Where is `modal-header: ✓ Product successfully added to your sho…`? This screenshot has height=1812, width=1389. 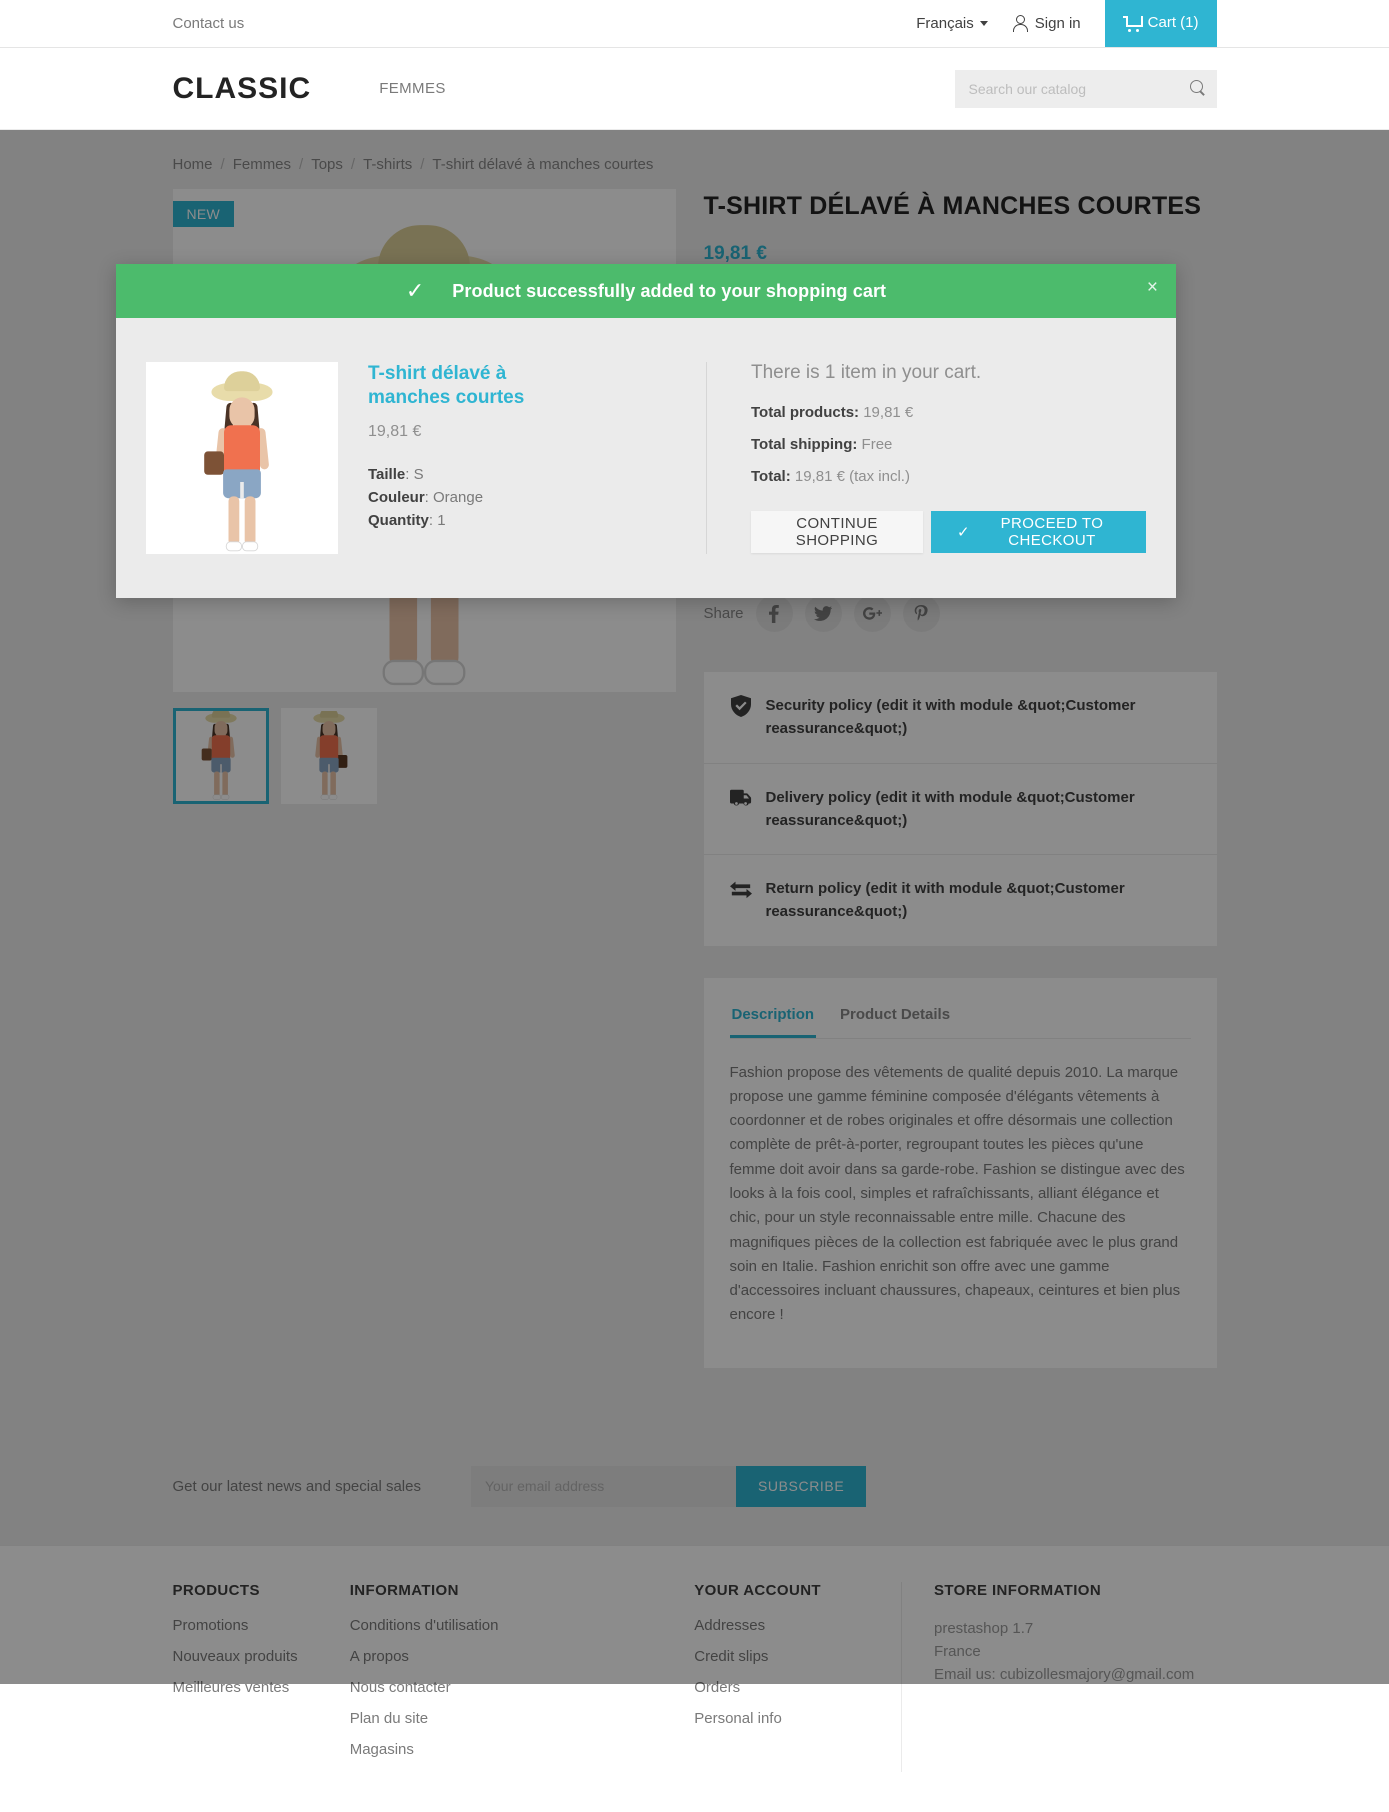
modal-header: ✓ Product successfully added to your sho… is located at coordinates (646, 291).